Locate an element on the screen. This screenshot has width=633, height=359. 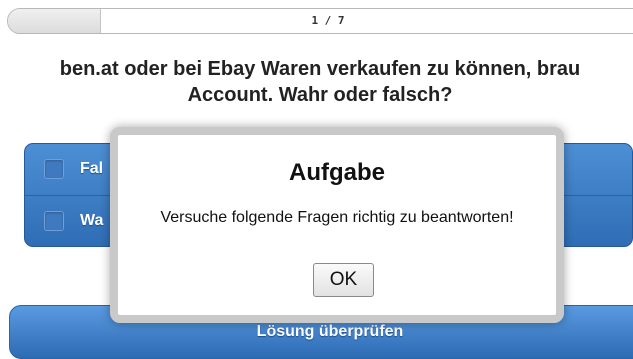
answer-option-label: Wa is located at coordinates (92, 220).